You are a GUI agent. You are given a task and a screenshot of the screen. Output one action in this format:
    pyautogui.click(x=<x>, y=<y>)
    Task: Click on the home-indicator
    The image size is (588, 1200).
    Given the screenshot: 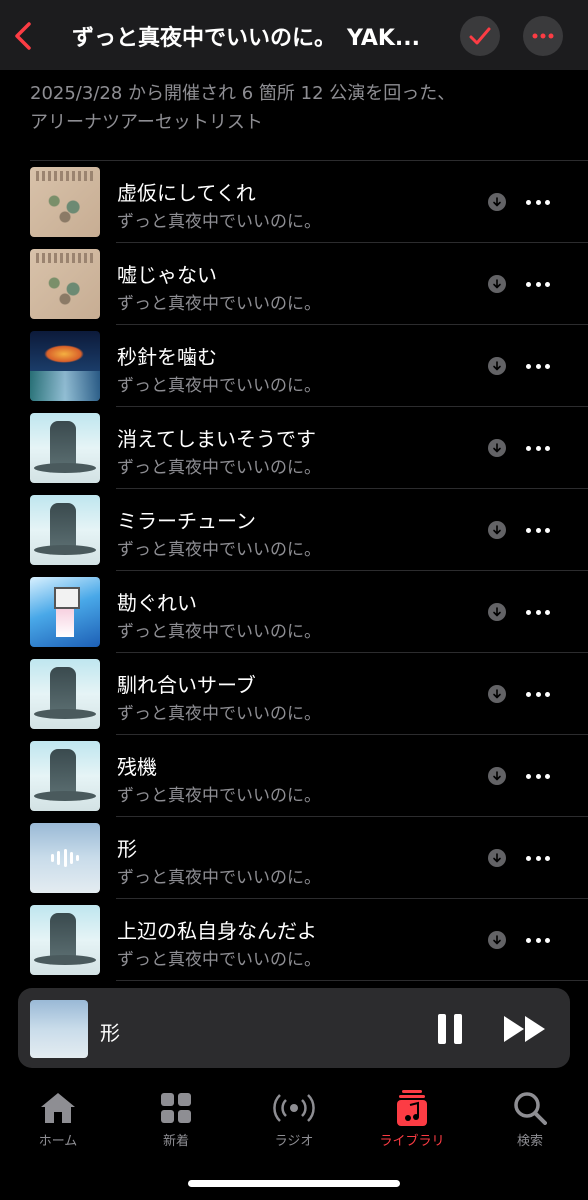 What is the action you would take?
    pyautogui.click(x=294, y=1183)
    